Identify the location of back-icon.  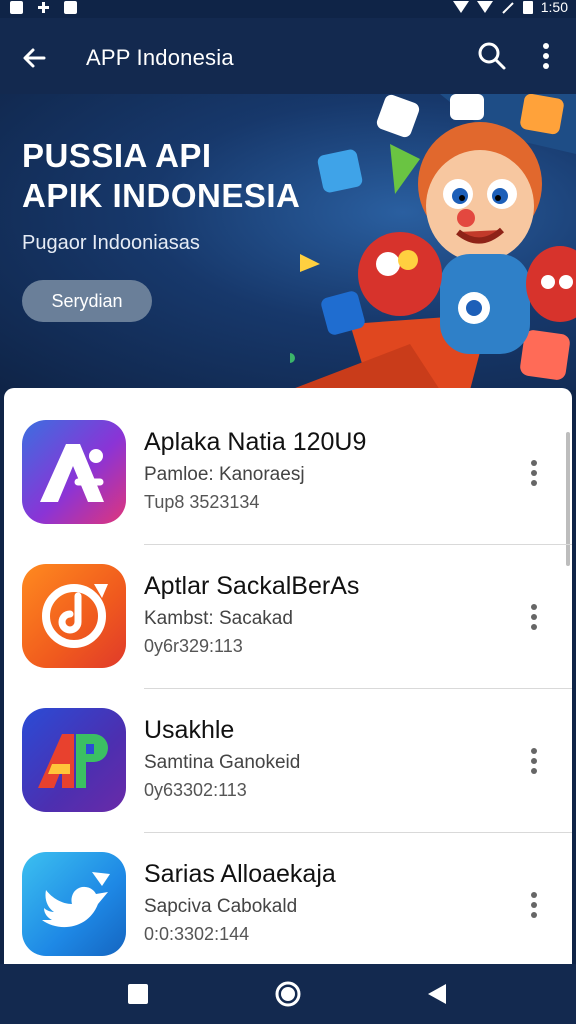
(437, 994).